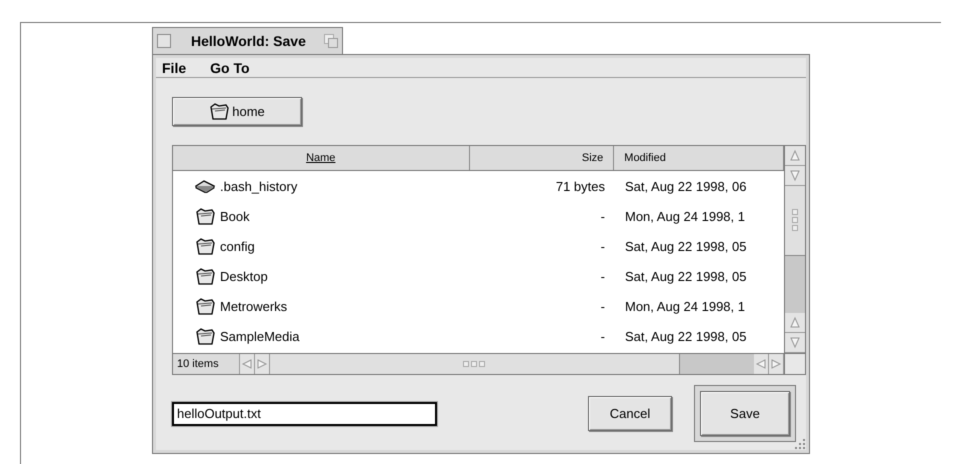 This screenshot has height=464, width=958. What do you see at coordinates (205, 186) in the screenshot?
I see `file-icon` at bounding box center [205, 186].